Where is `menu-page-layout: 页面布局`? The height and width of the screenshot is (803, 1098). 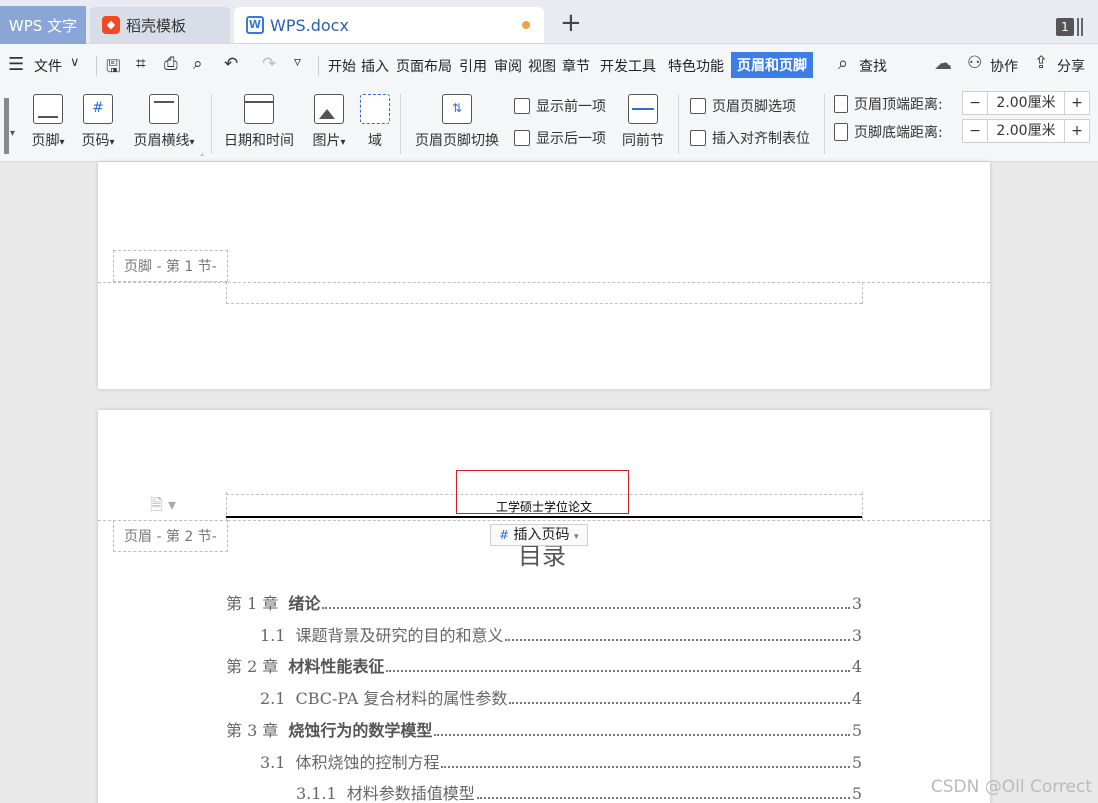
menu-page-layout: 页面布局 is located at coordinates (424, 66).